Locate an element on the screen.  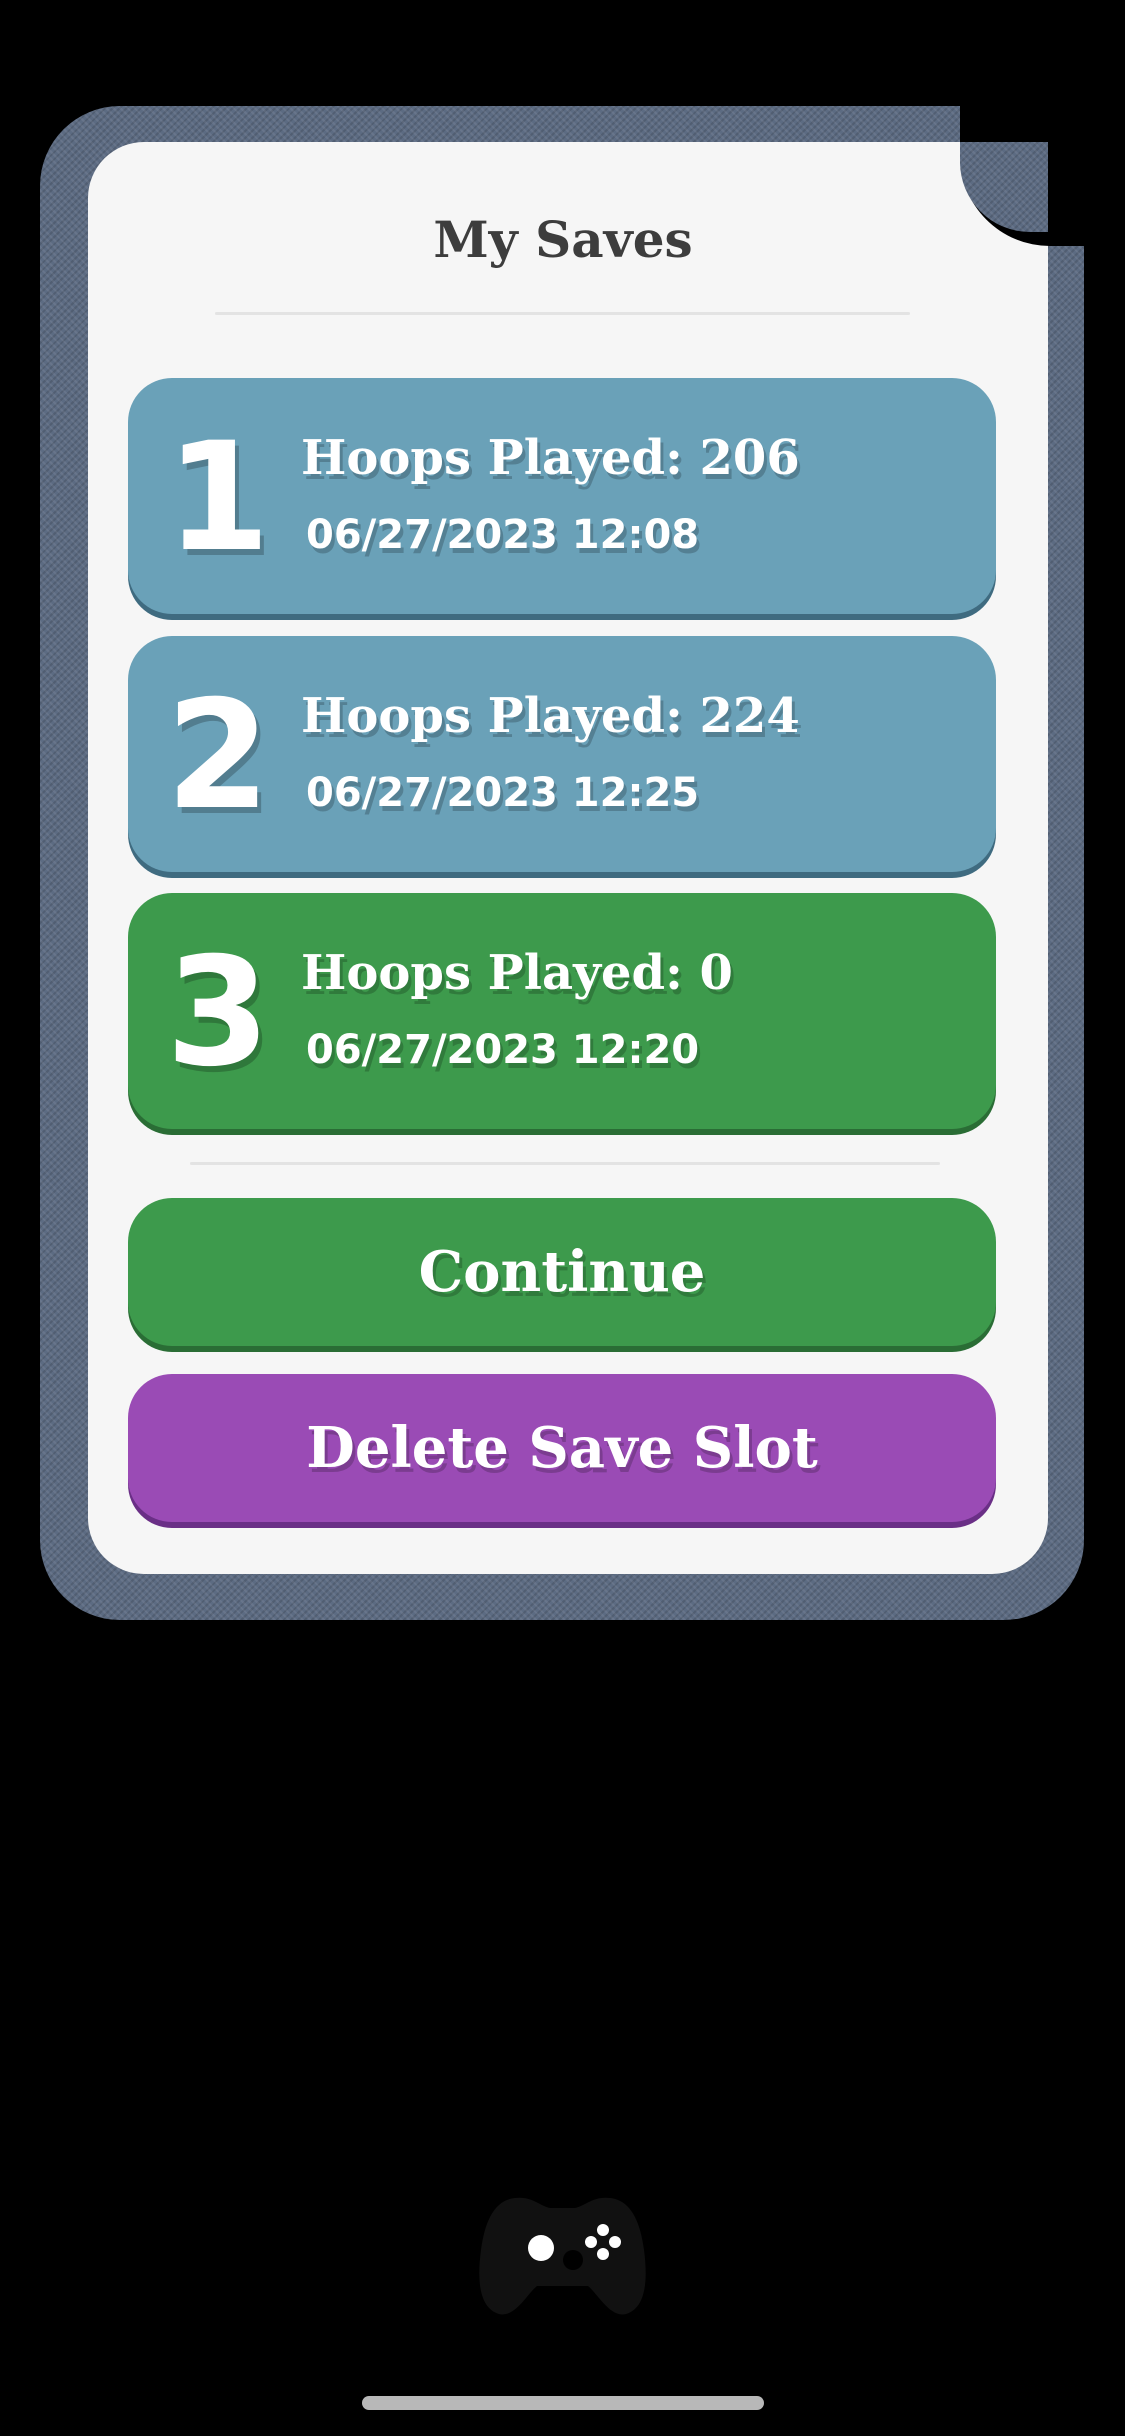
slot-number: 1 is located at coordinates (218, 498).